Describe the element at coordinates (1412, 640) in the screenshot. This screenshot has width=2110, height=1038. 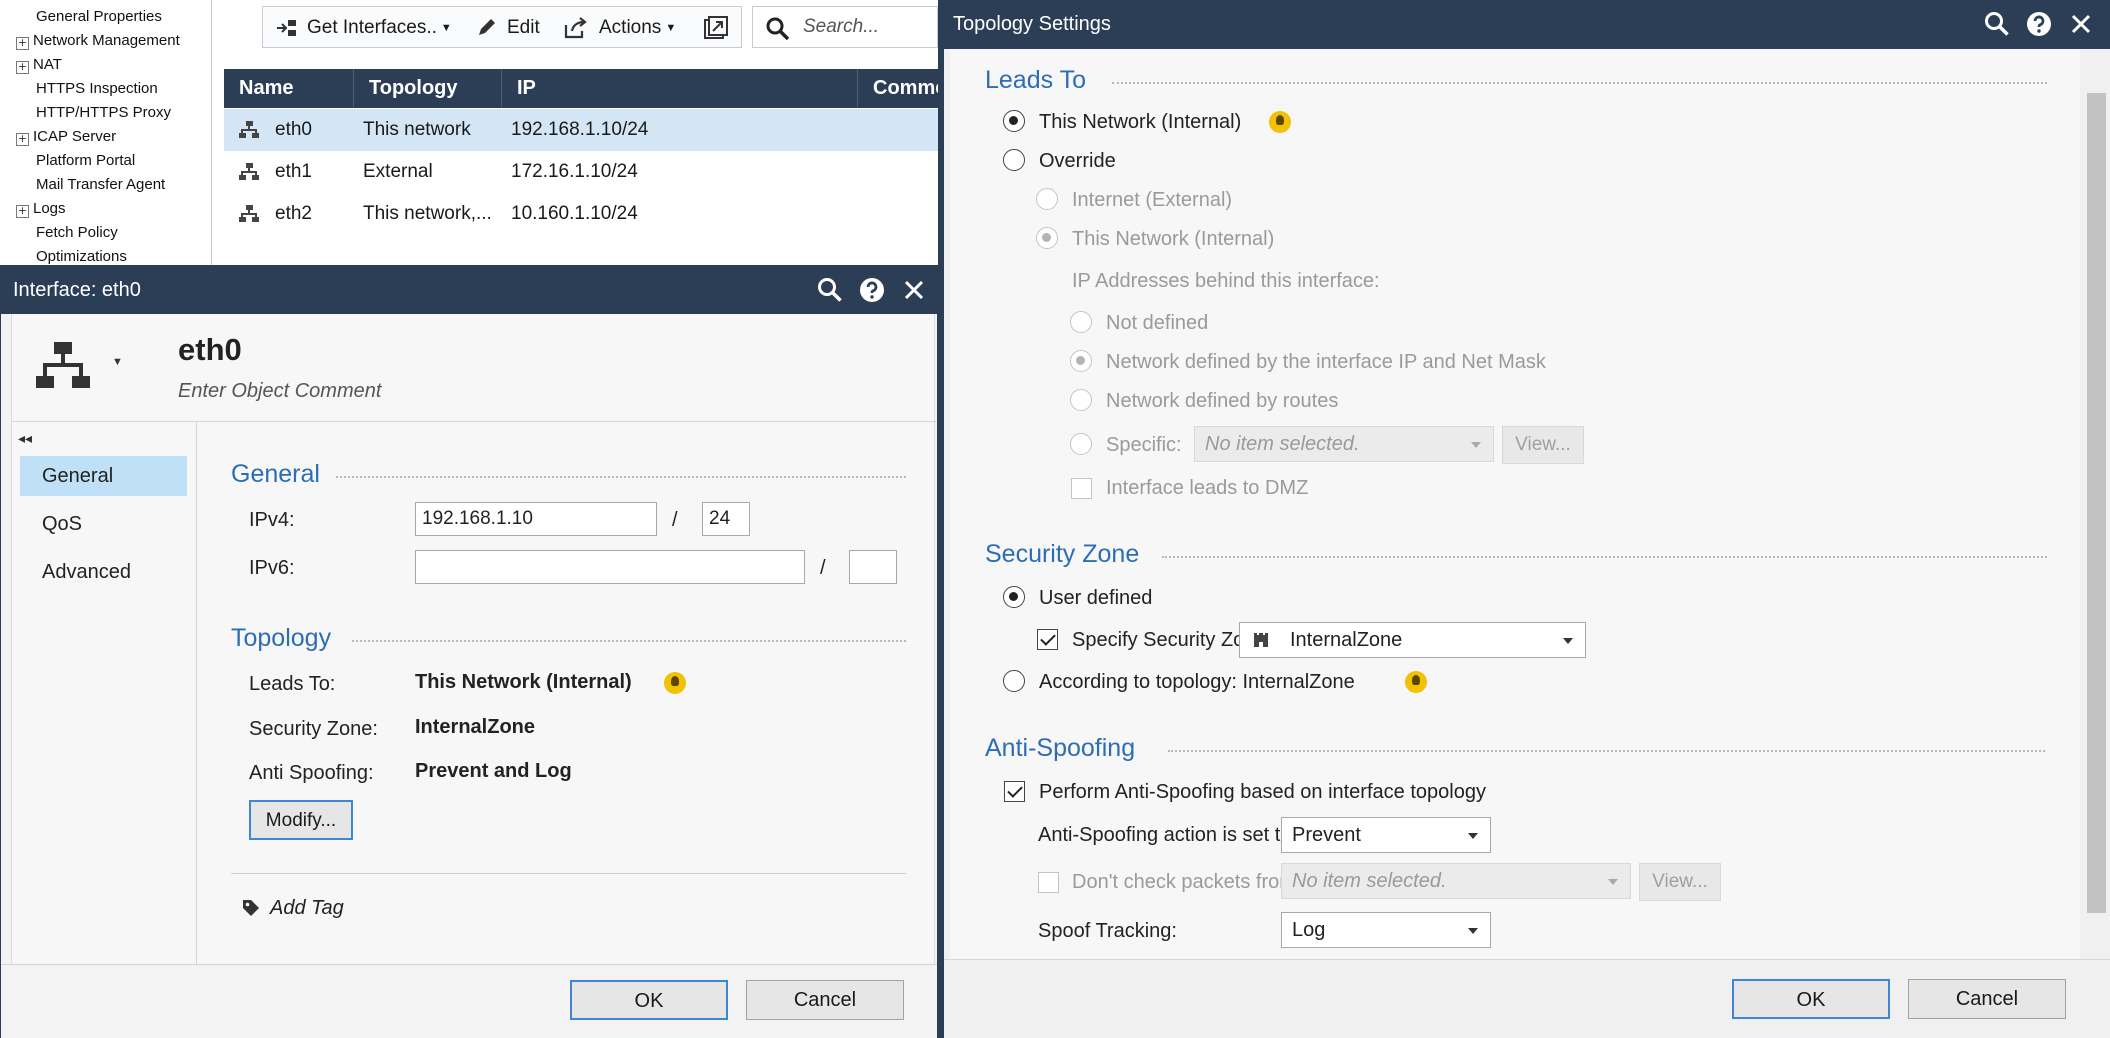
I see `security-zone-select: InternalZone` at that location.